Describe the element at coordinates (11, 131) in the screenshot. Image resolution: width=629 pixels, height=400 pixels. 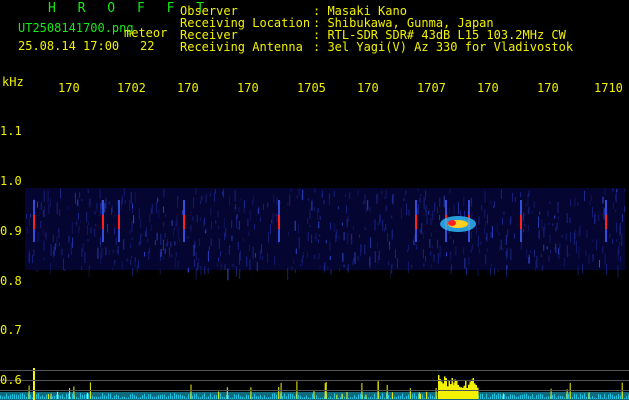
I see `y-tick: 1.1` at that location.